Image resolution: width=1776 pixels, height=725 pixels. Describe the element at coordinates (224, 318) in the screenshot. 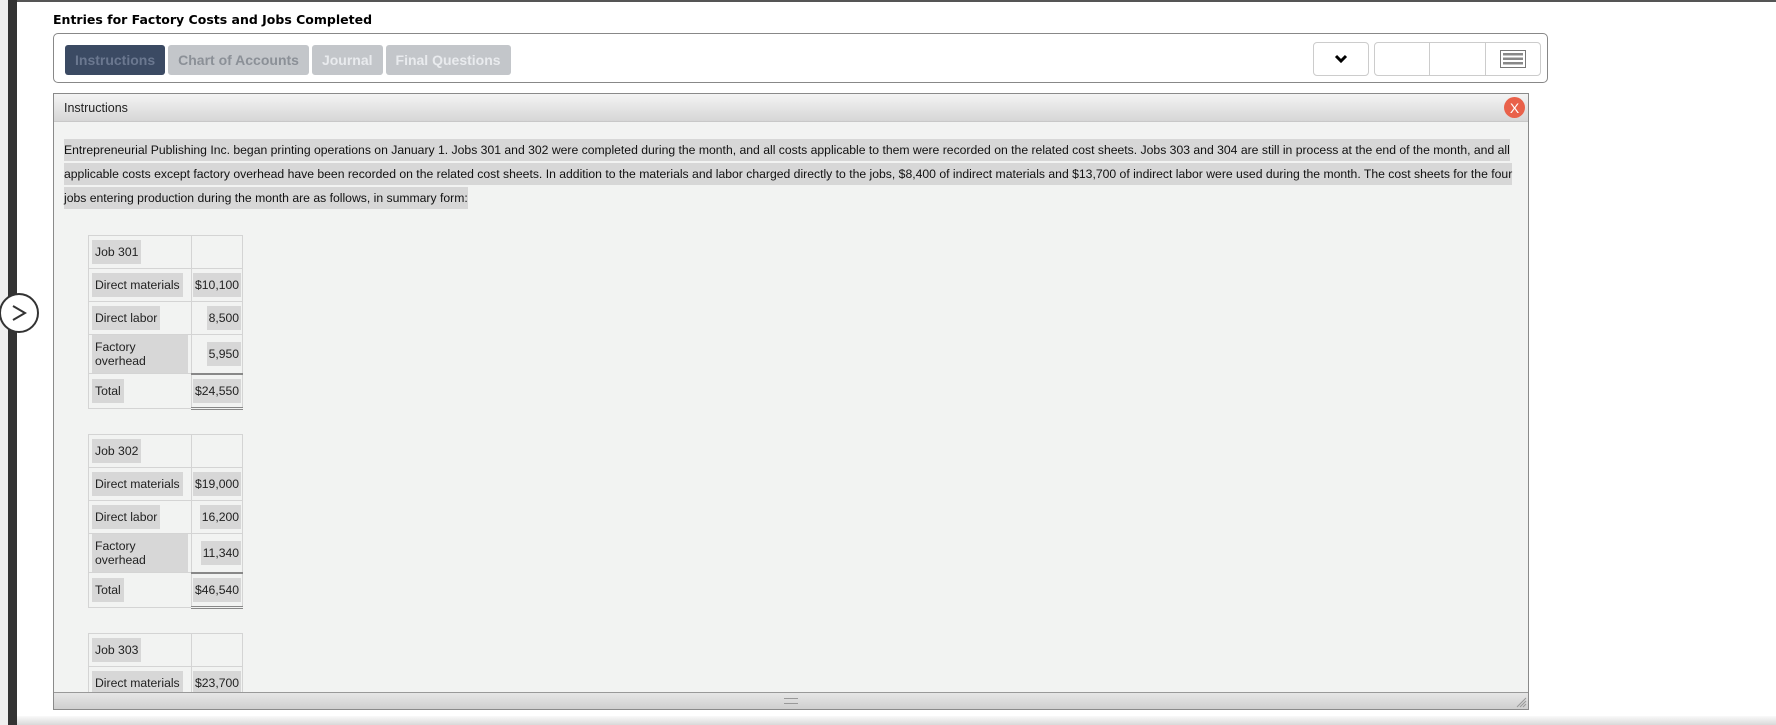

I see `row-value: 8,500` at that location.